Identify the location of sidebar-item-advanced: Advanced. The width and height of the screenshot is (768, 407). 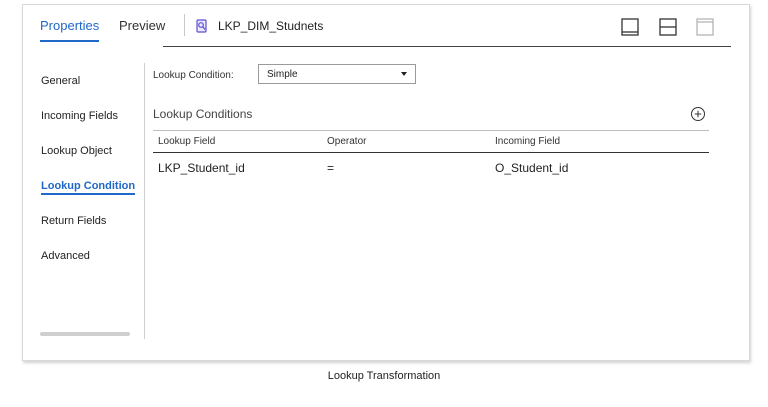
(65, 256).